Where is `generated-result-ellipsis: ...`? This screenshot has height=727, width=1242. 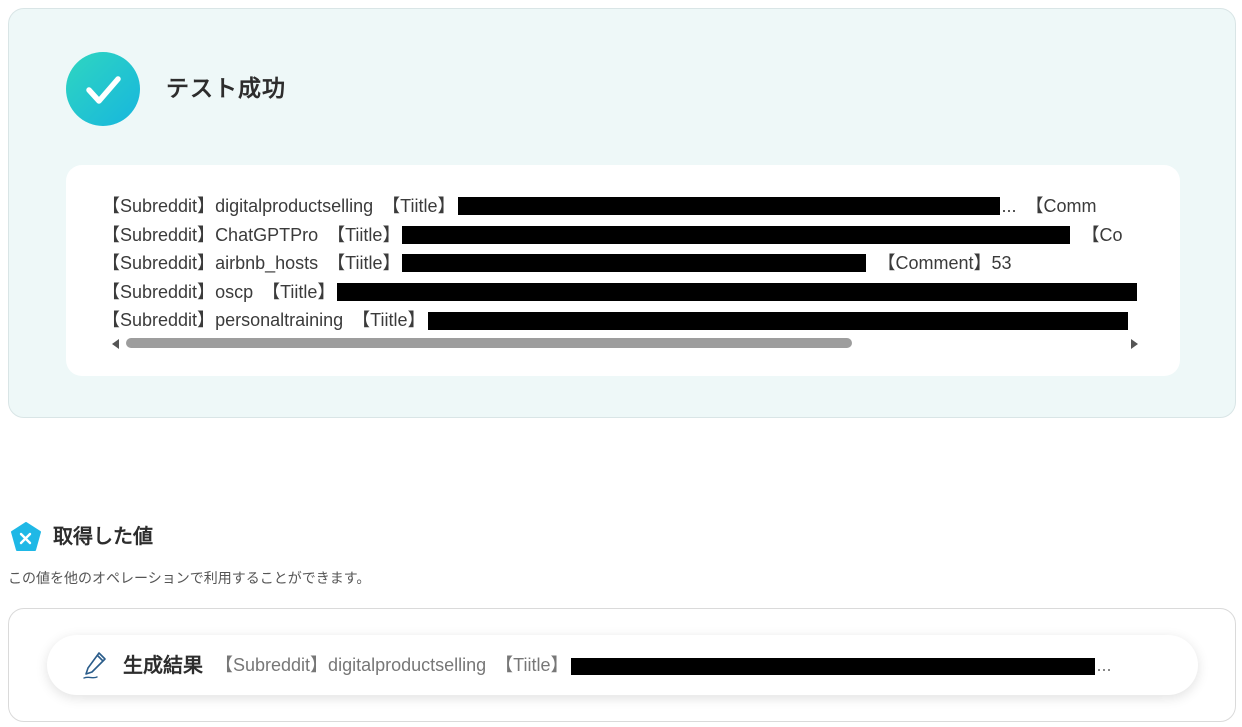
generated-result-ellipsis: ... is located at coordinates (1104, 665).